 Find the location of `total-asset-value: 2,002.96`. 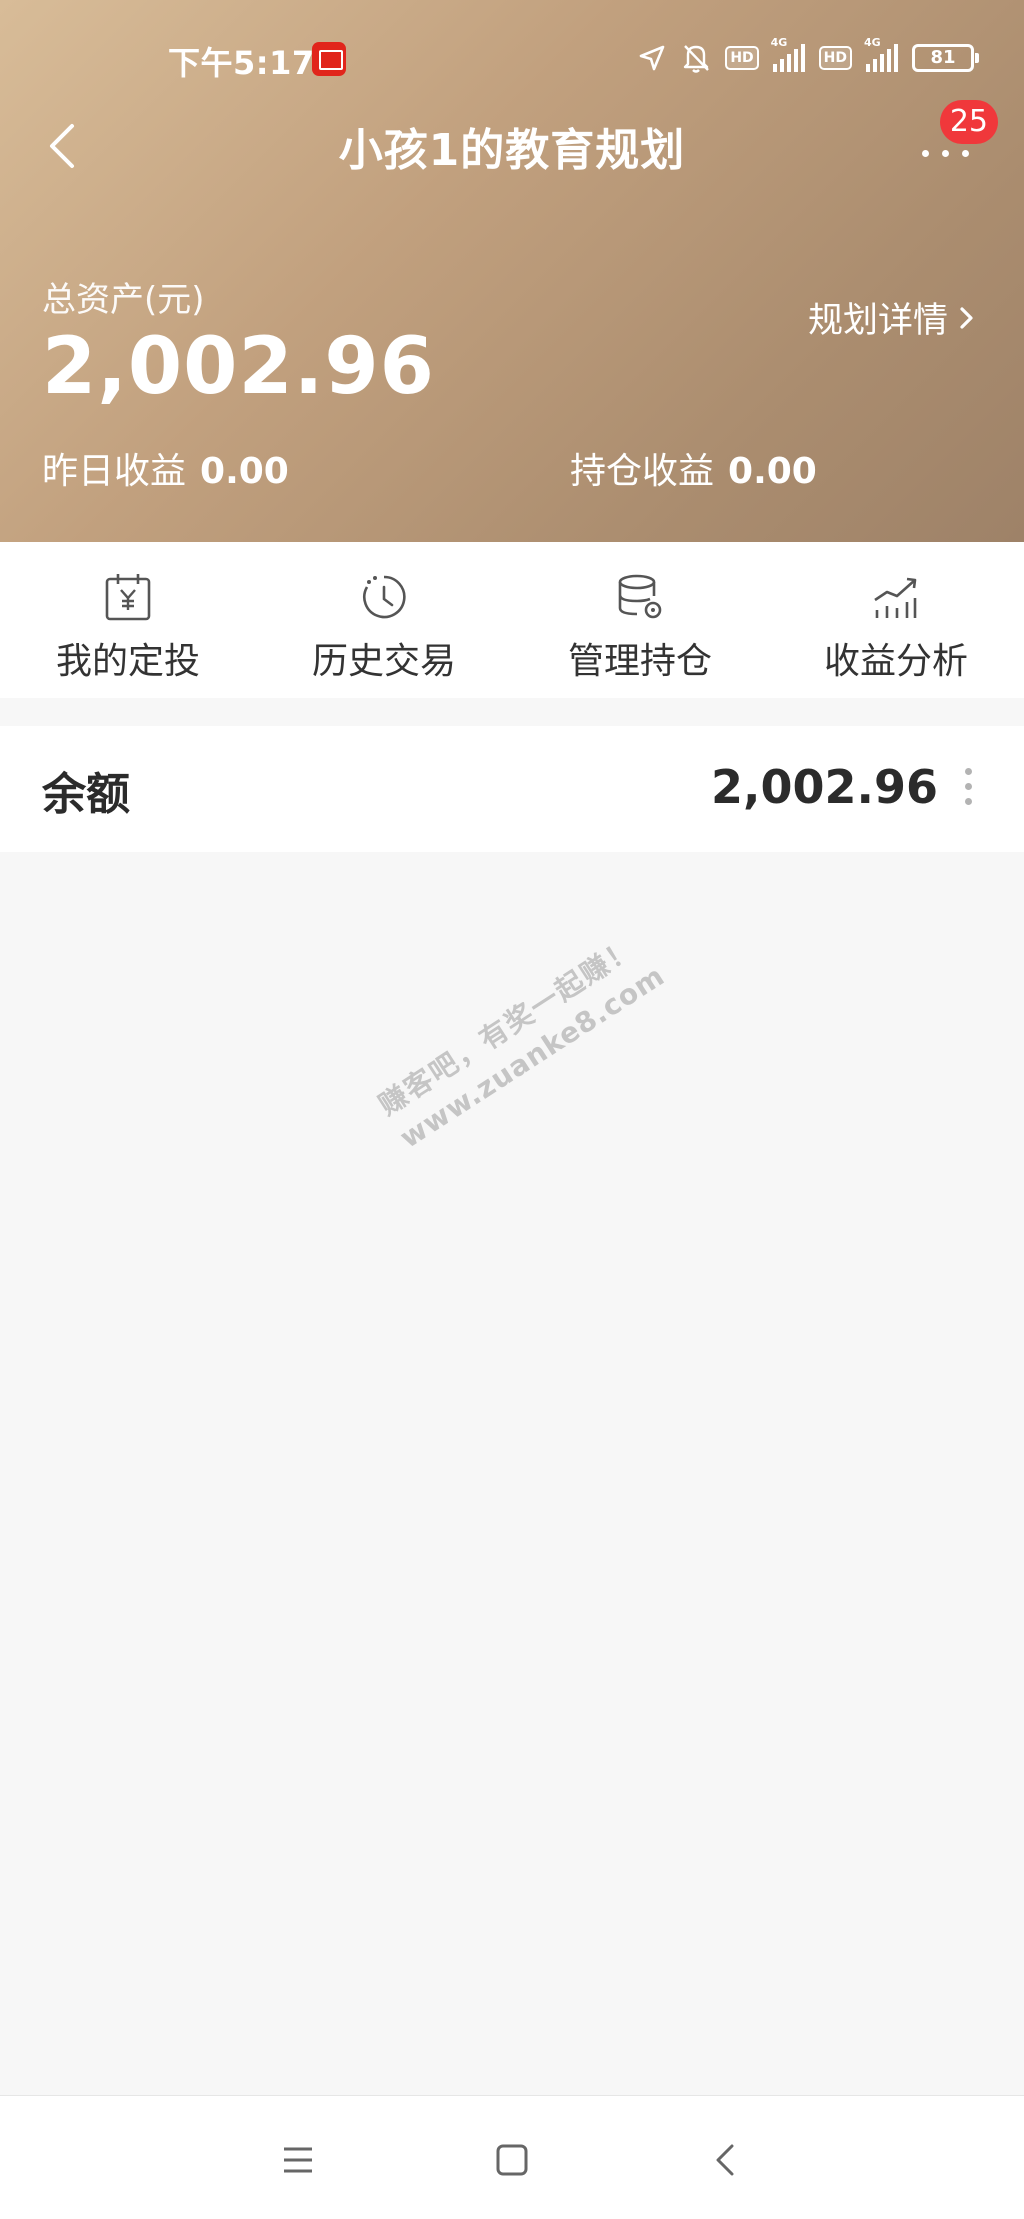

total-asset-value: 2,002.96 is located at coordinates (238, 367).